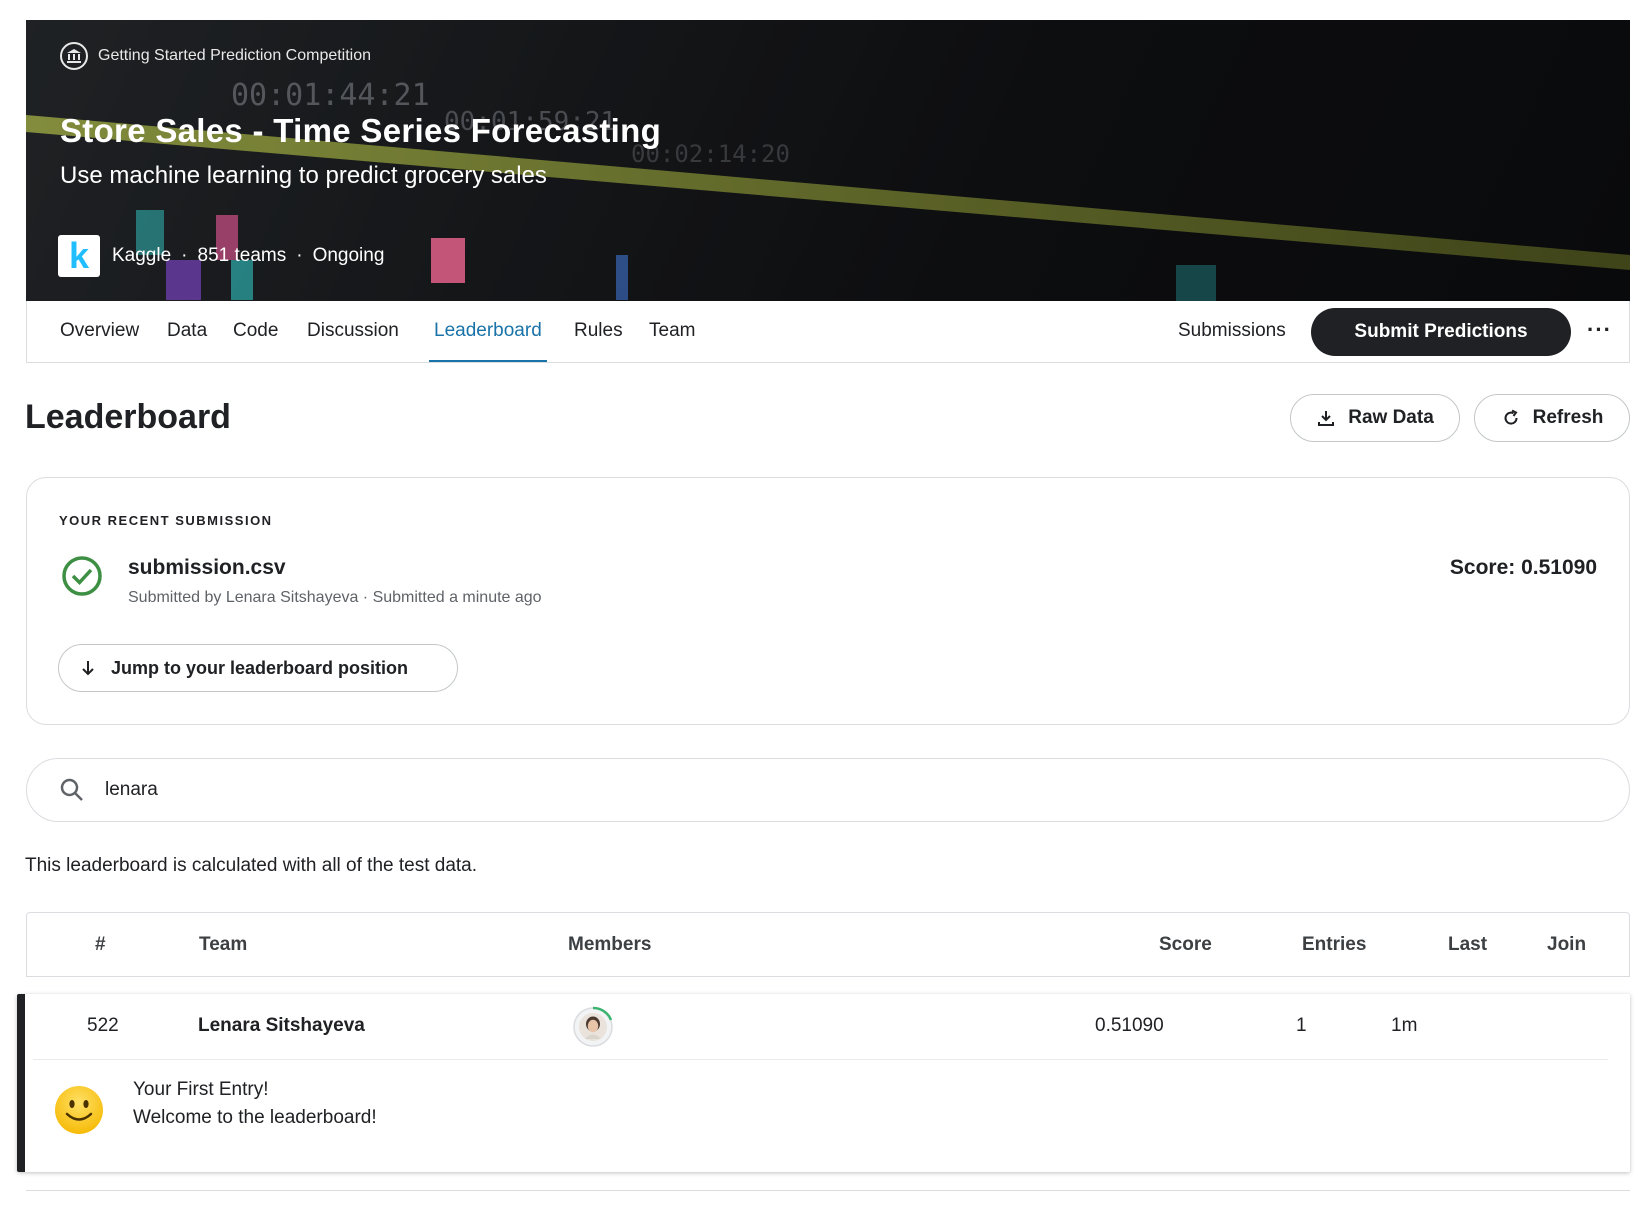 The height and width of the screenshot is (1208, 1642). Describe the element at coordinates (1301, 1025) in the screenshot. I see `row-entries: 1` at that location.